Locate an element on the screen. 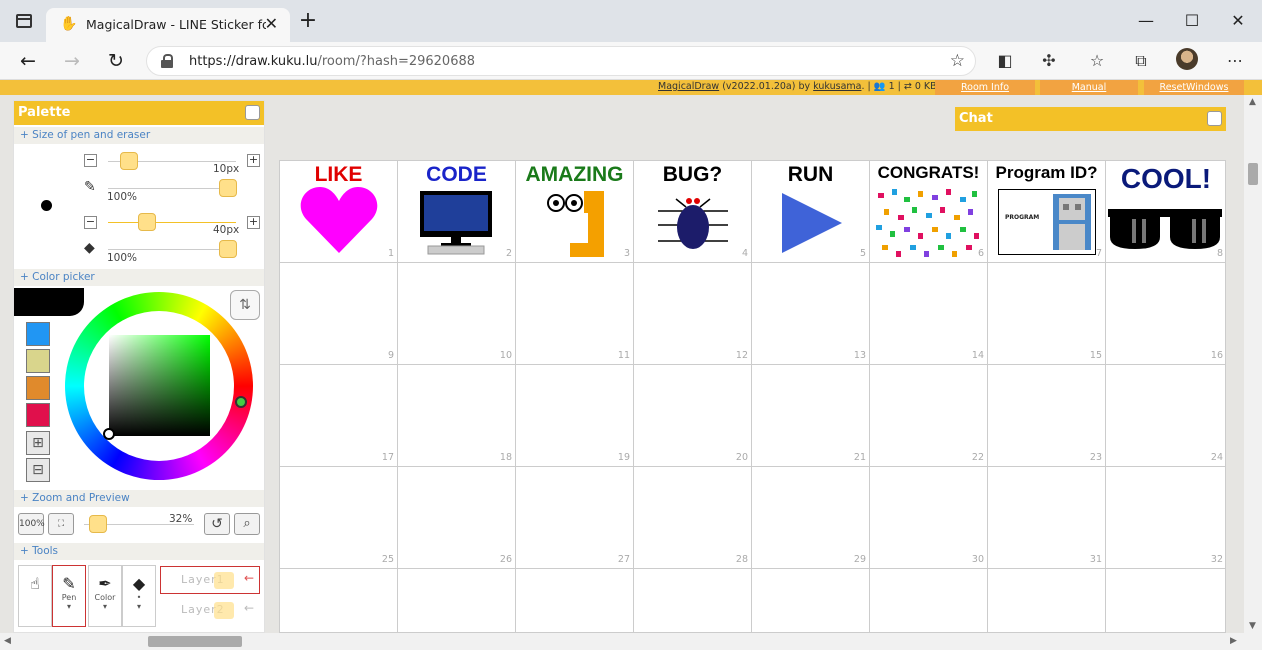 Image resolution: width=1262 pixels, height=650 pixels. scroll-up-icon: ▲ is located at coordinates (1252, 102).